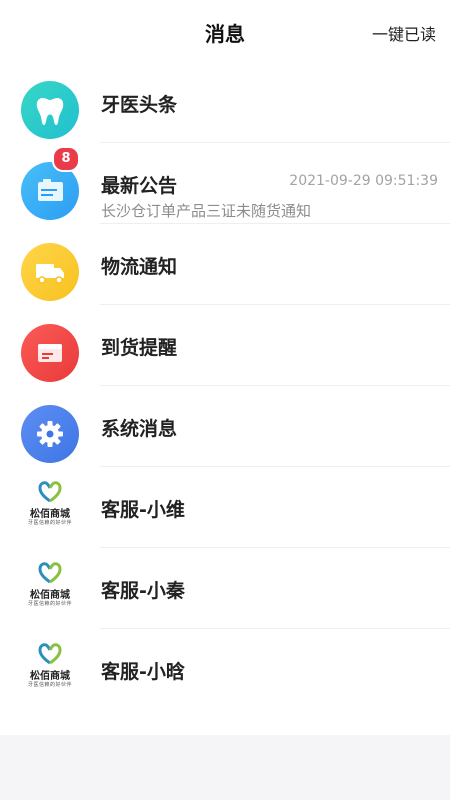  I want to click on arrival-icon, so click(50, 353).